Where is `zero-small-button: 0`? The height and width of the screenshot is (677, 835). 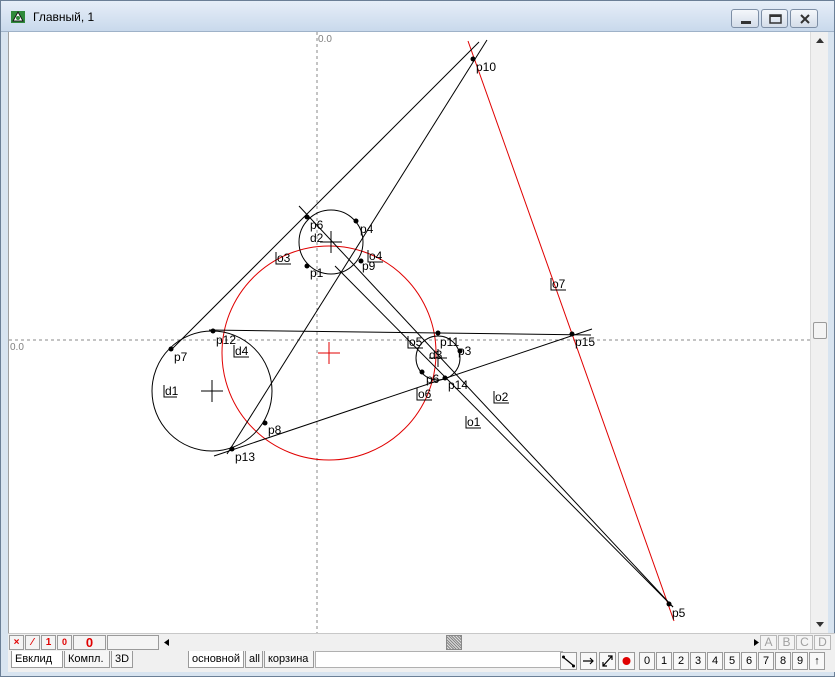 zero-small-button: 0 is located at coordinates (64, 642).